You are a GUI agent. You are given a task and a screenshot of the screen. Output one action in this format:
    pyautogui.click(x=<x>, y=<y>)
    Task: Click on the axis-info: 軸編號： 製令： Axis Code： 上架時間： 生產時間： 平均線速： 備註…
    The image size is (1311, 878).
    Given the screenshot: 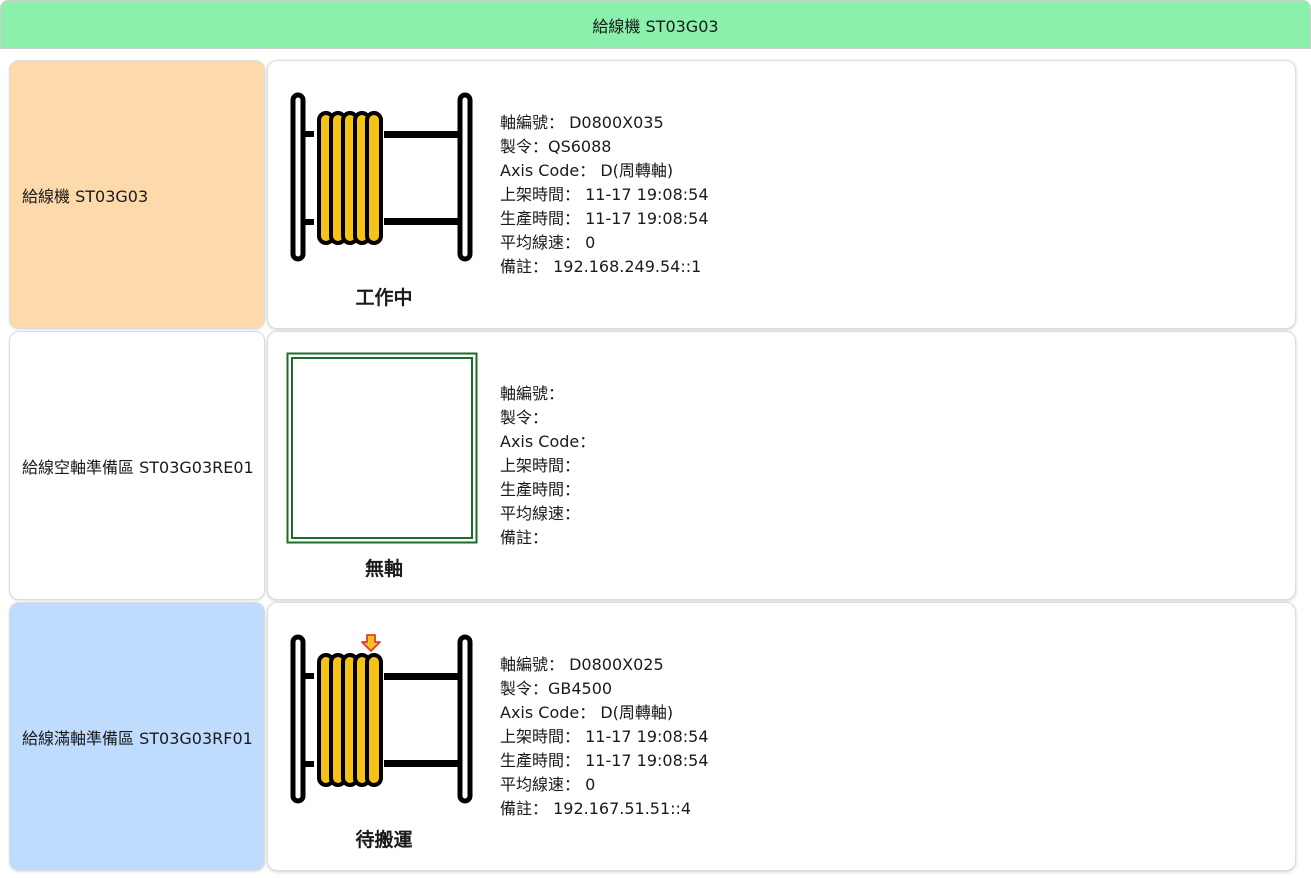 What is the action you would take?
    pyautogui.click(x=547, y=466)
    